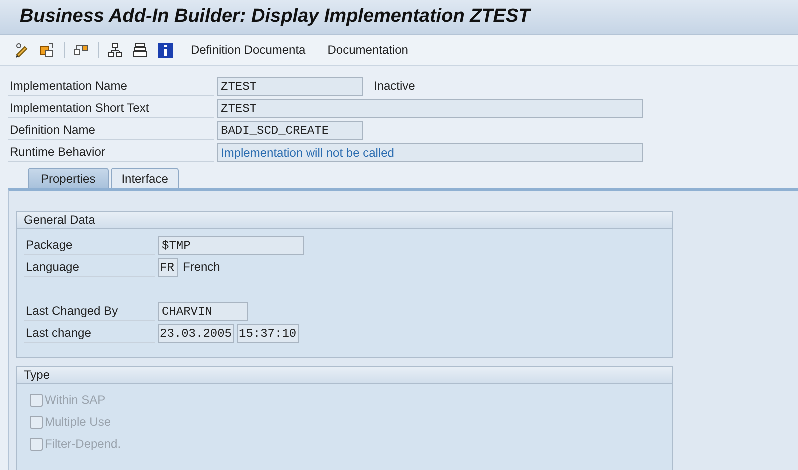  Describe the element at coordinates (89, 267) in the screenshot. I see `field-label: Language` at that location.